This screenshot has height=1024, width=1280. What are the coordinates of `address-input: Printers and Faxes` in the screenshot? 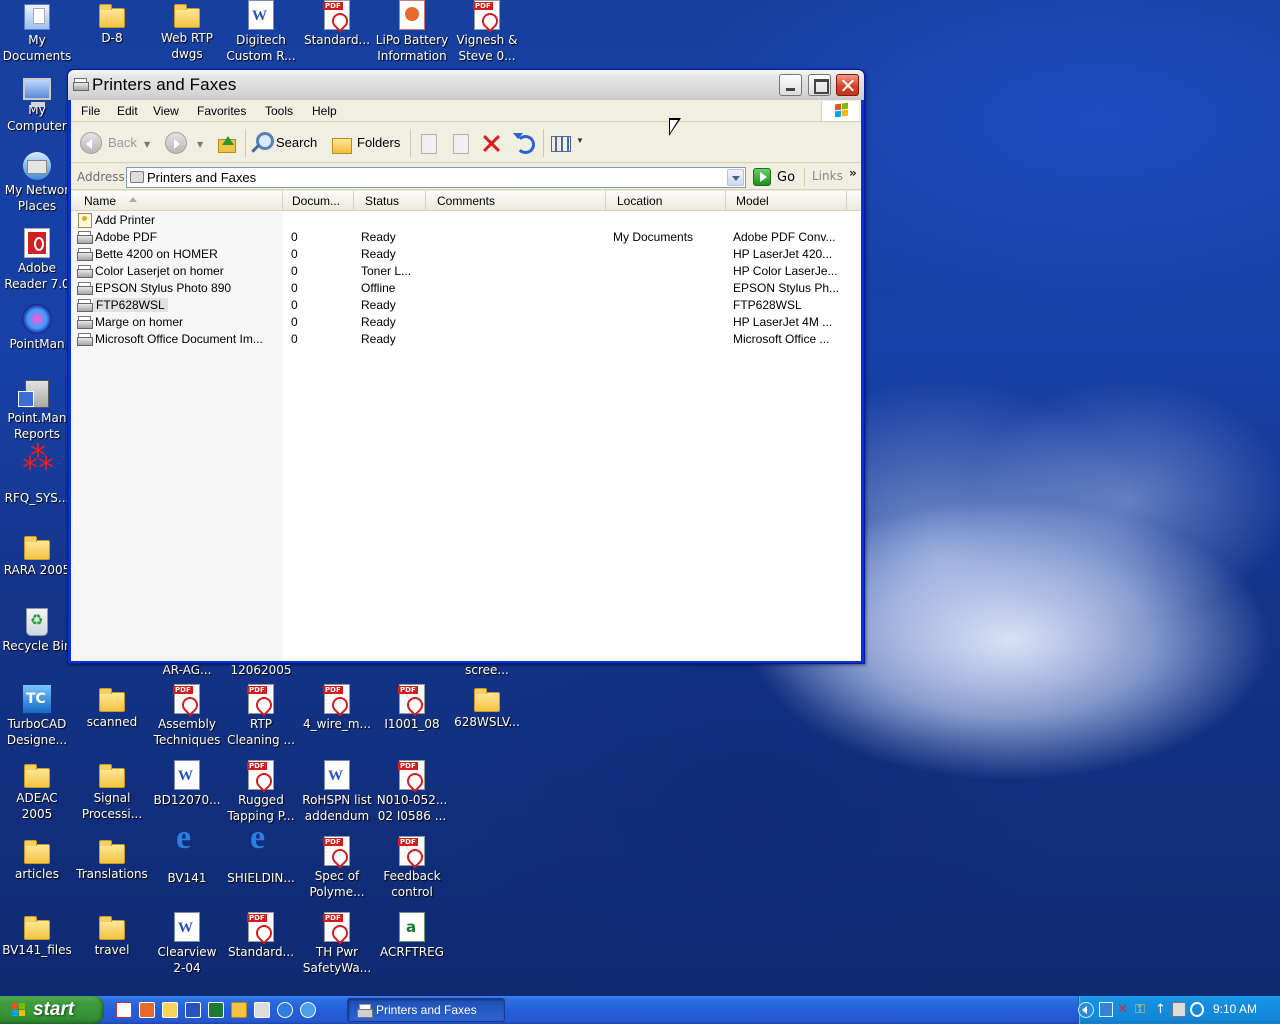 It's located at (436, 177).